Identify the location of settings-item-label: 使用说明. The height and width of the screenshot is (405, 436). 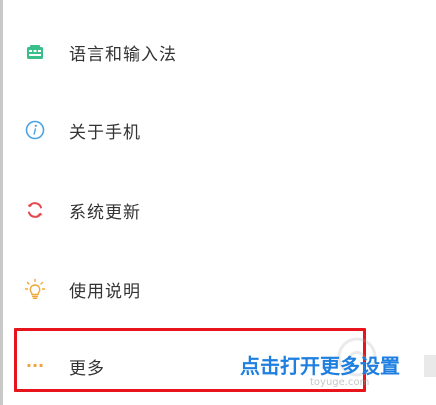
(105, 291).